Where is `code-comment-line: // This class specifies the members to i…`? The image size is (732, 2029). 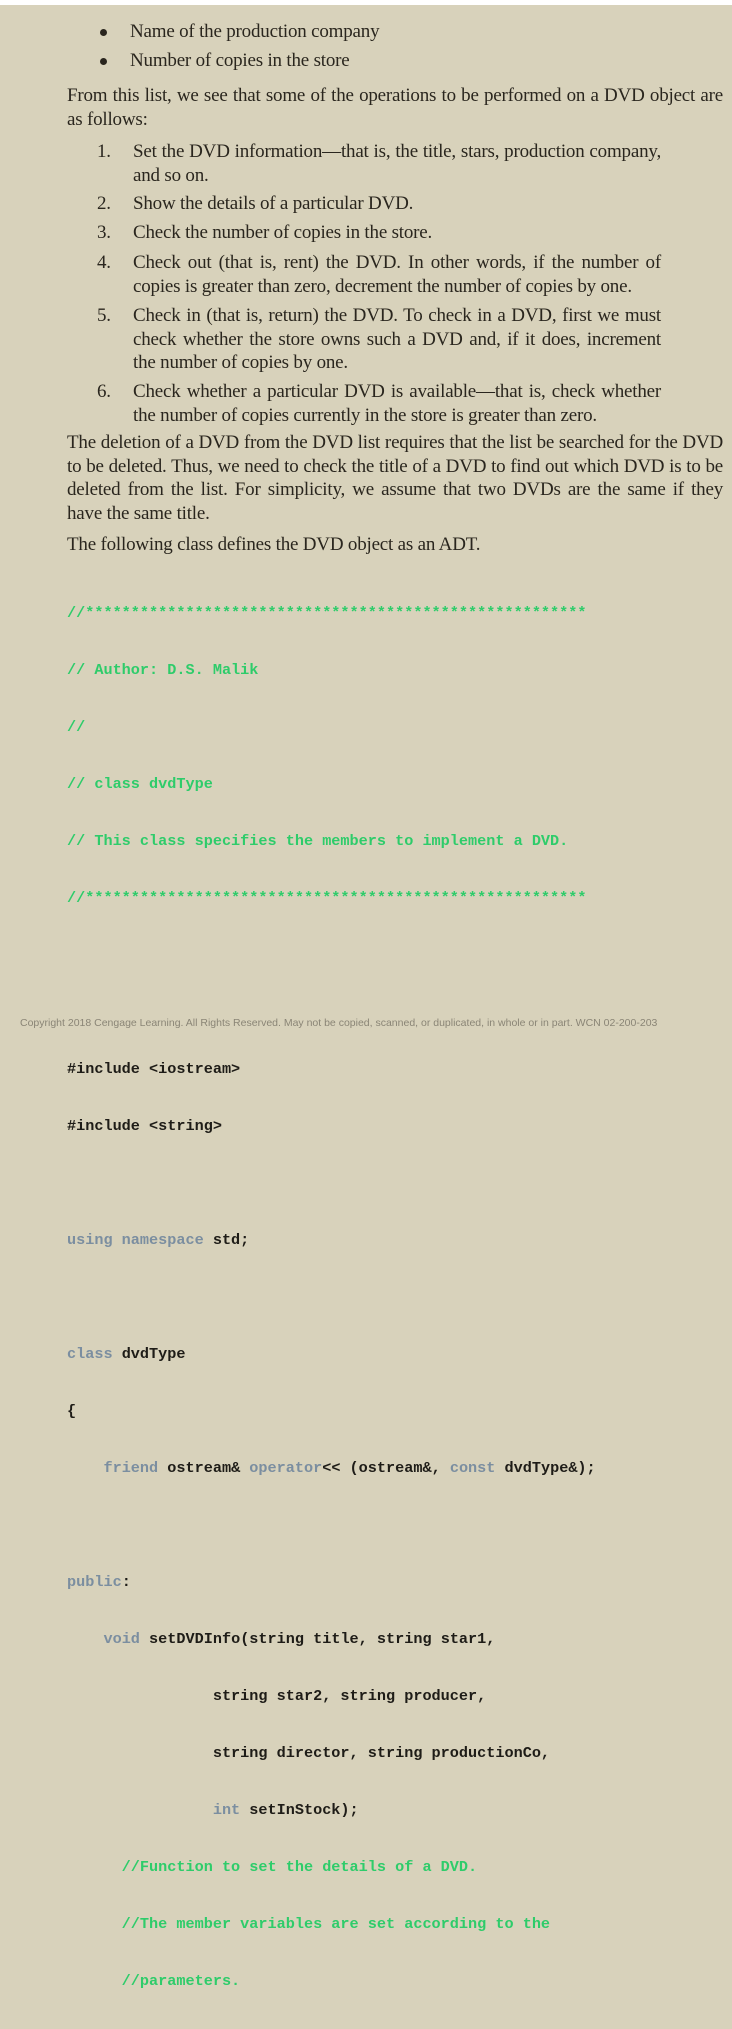
code-comment-line: // This class specifies the members to i… is located at coordinates (318, 841).